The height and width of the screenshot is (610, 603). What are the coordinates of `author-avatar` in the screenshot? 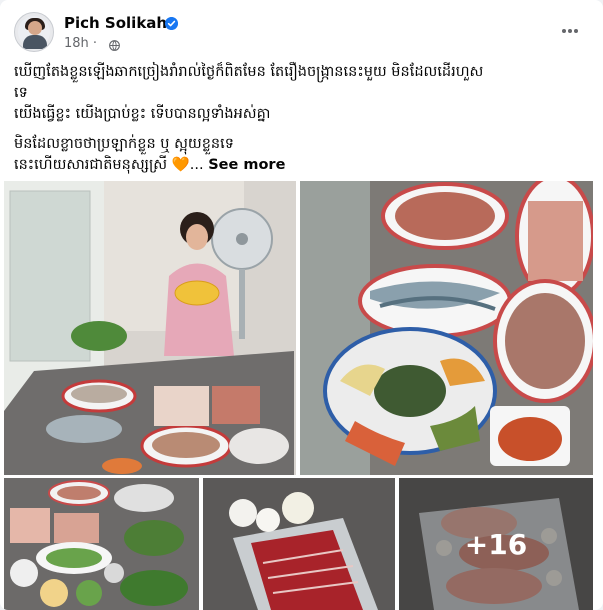 It's located at (34, 32).